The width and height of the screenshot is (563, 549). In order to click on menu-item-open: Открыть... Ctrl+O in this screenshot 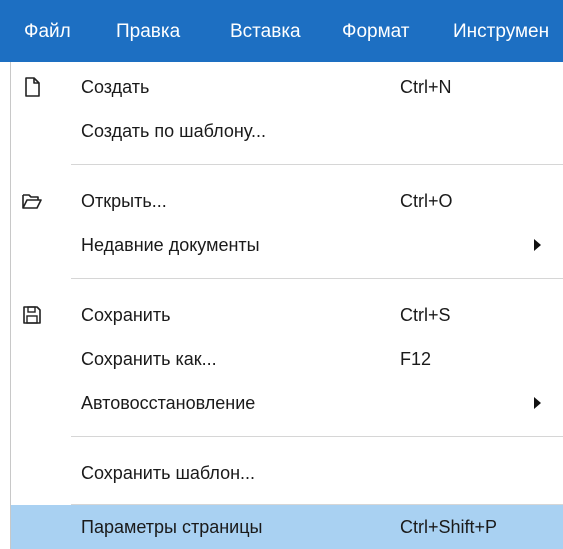, I will do `click(287, 201)`.